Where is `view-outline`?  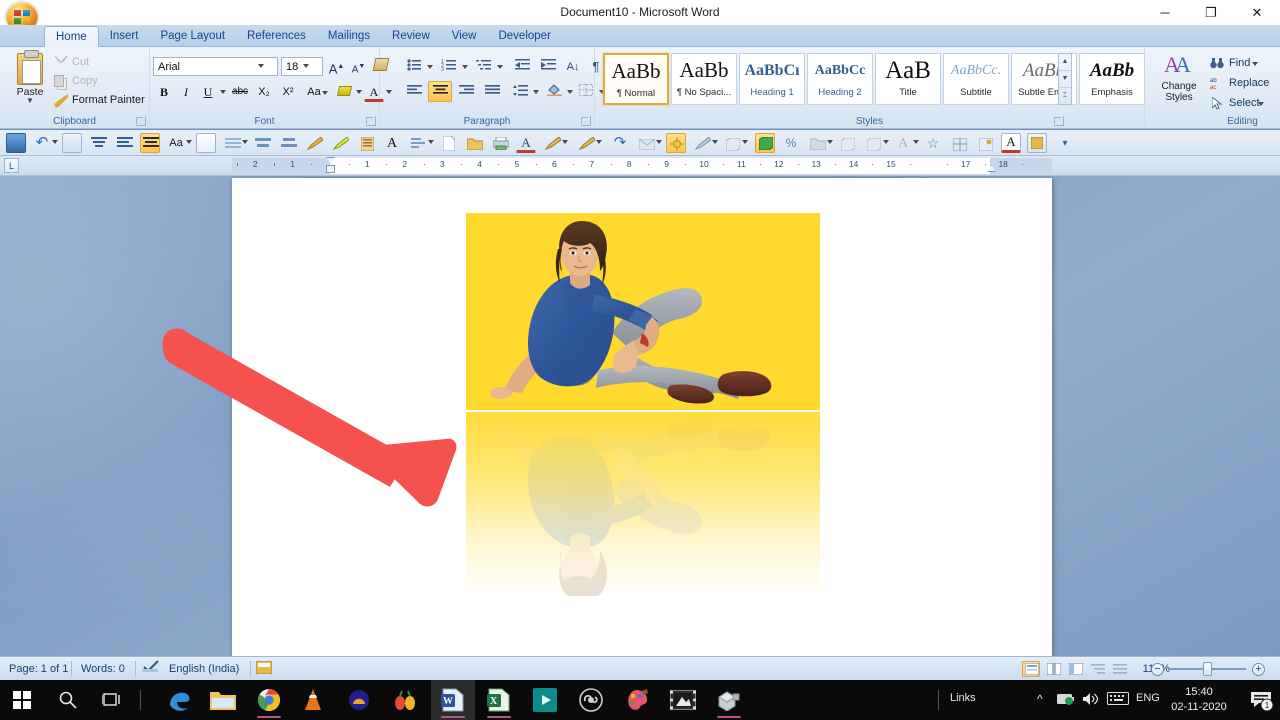
view-outline is located at coordinates (1097, 669).